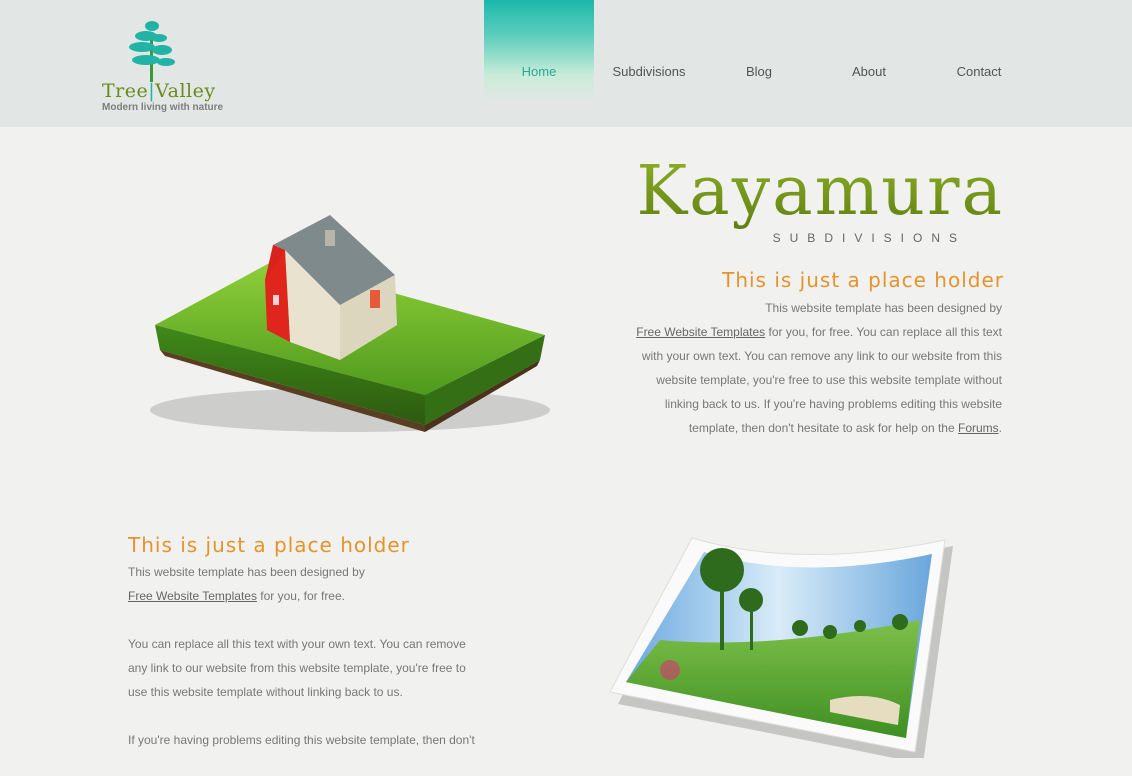 This screenshot has height=776, width=1132. What do you see at coordinates (269, 545) in the screenshot?
I see `section-heading: This is just a place holder` at bounding box center [269, 545].